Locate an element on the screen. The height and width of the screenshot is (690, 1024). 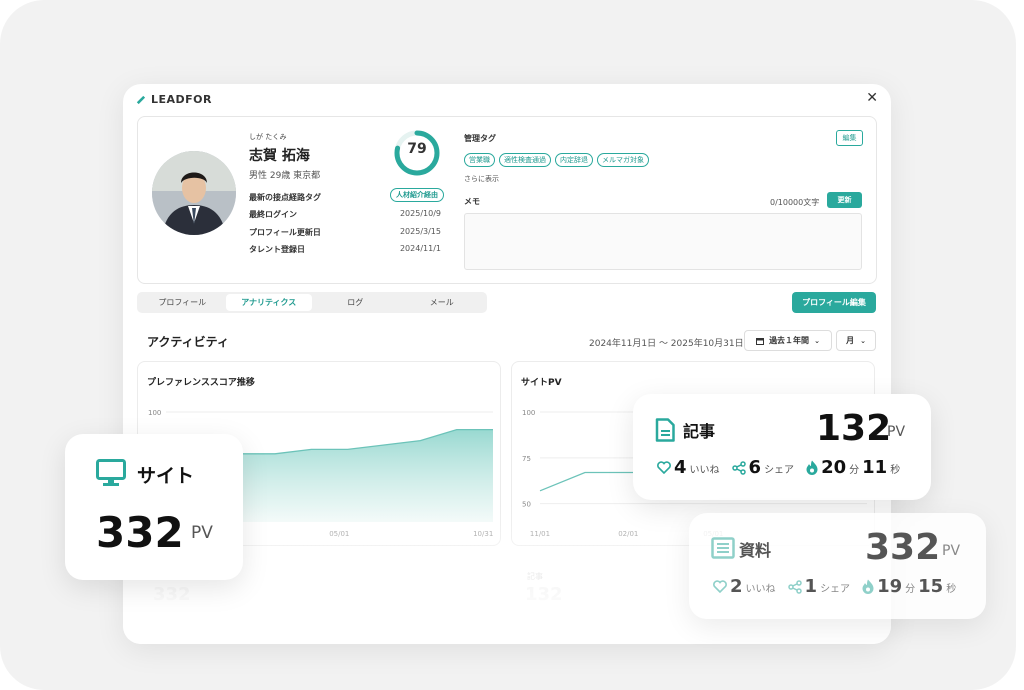
unit-select-value: 月 is located at coordinates (850, 340).